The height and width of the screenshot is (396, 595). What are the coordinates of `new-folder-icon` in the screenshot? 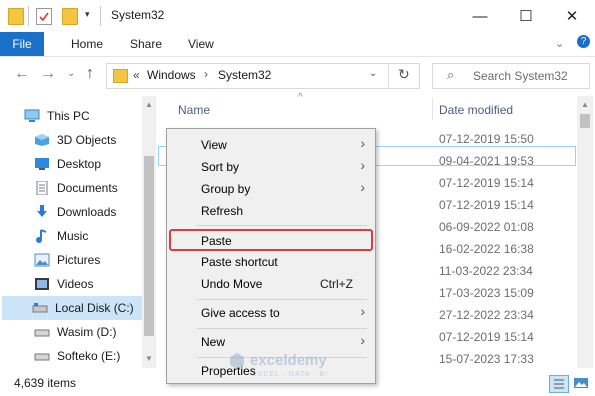 It's located at (70, 16).